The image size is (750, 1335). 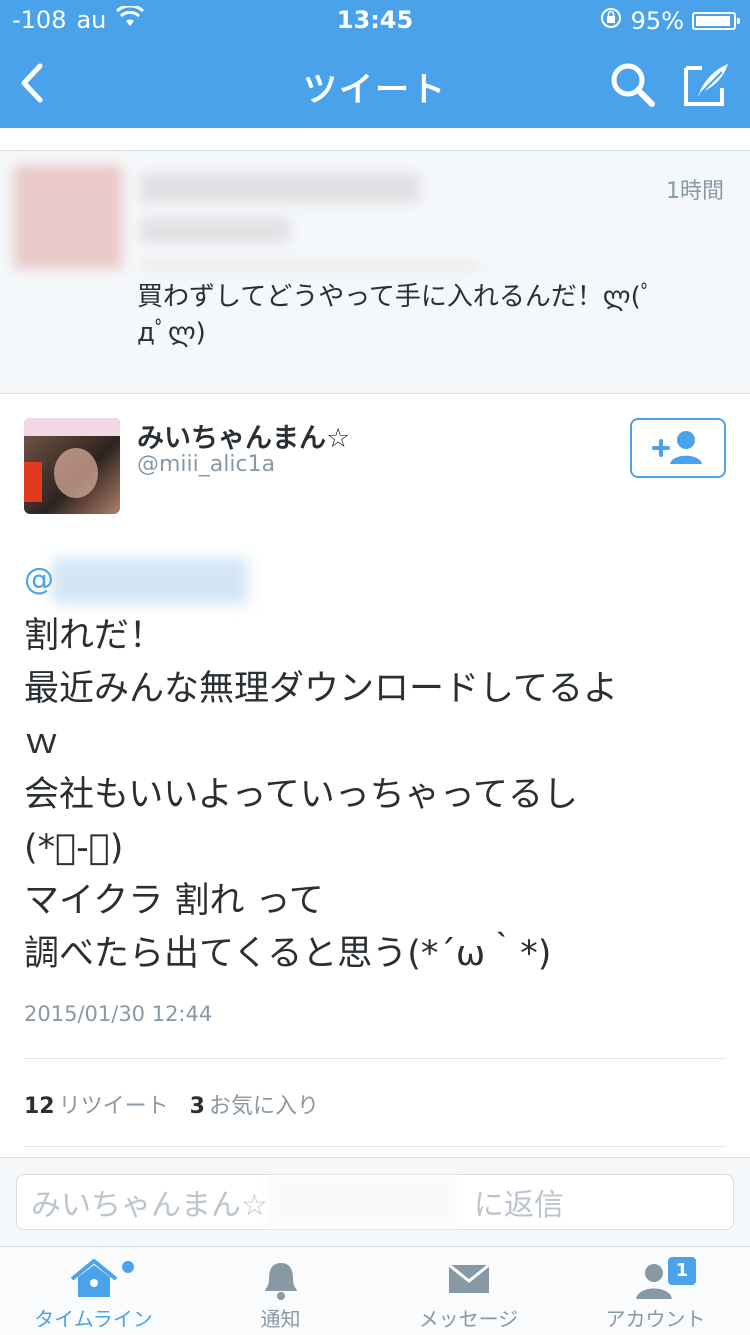 What do you see at coordinates (118, 1014) in the screenshot?
I see `tweet-timestamp: 2015/01/30 12:44` at bounding box center [118, 1014].